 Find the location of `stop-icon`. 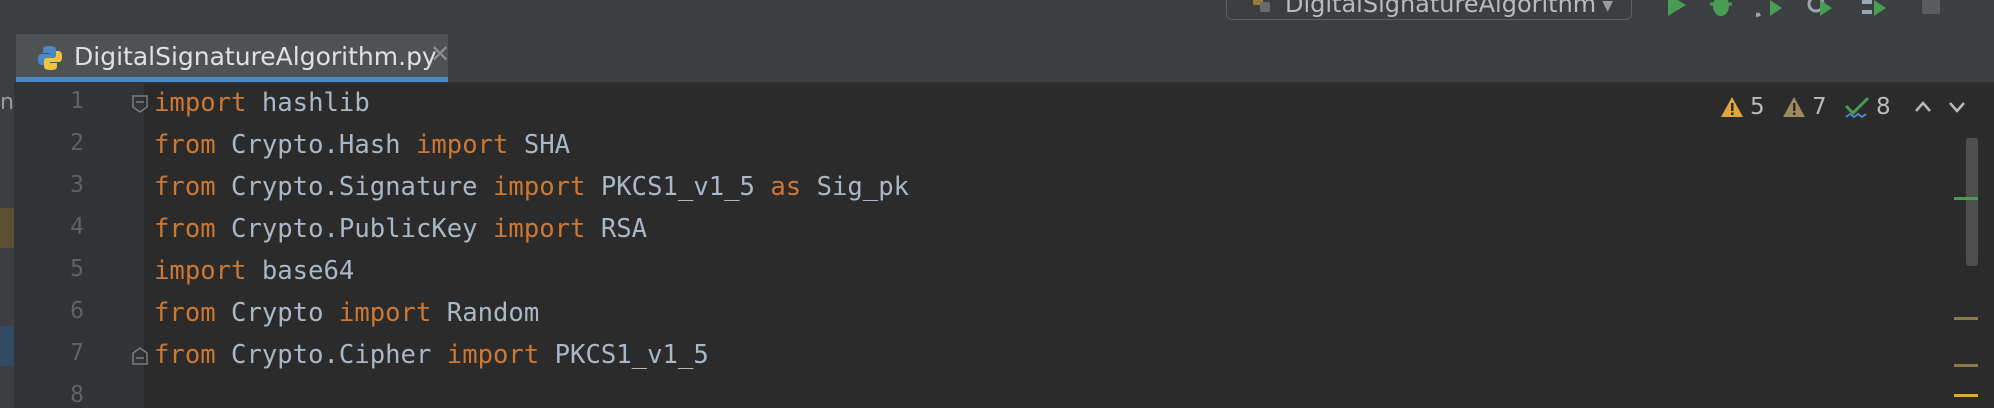

stop-icon is located at coordinates (1931, 10).